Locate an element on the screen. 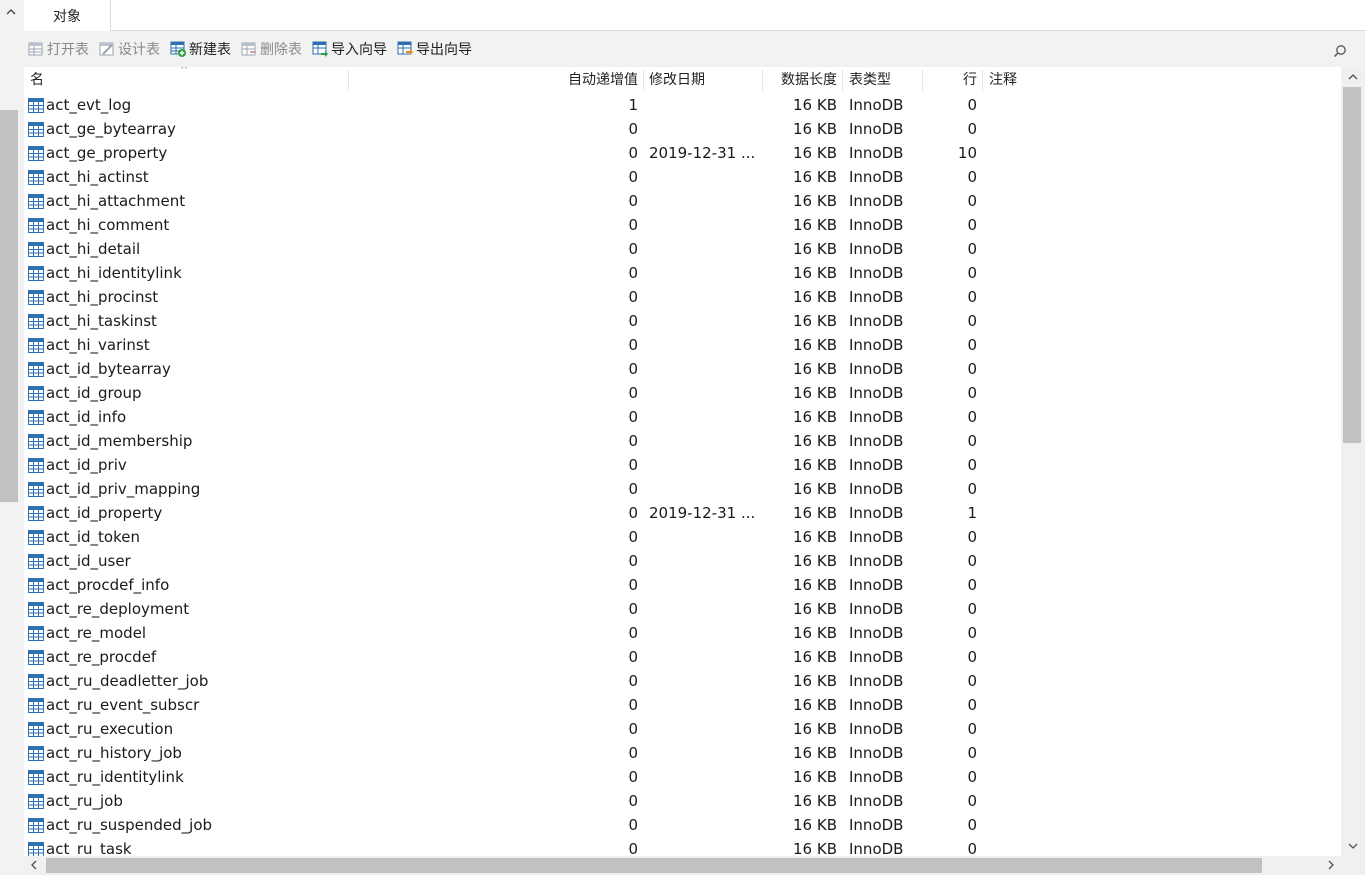 This screenshot has height=875, width=1365. table-row: act_ru_event_subscr 0 16 KB InnoDB 0 is located at coordinates (682, 705).